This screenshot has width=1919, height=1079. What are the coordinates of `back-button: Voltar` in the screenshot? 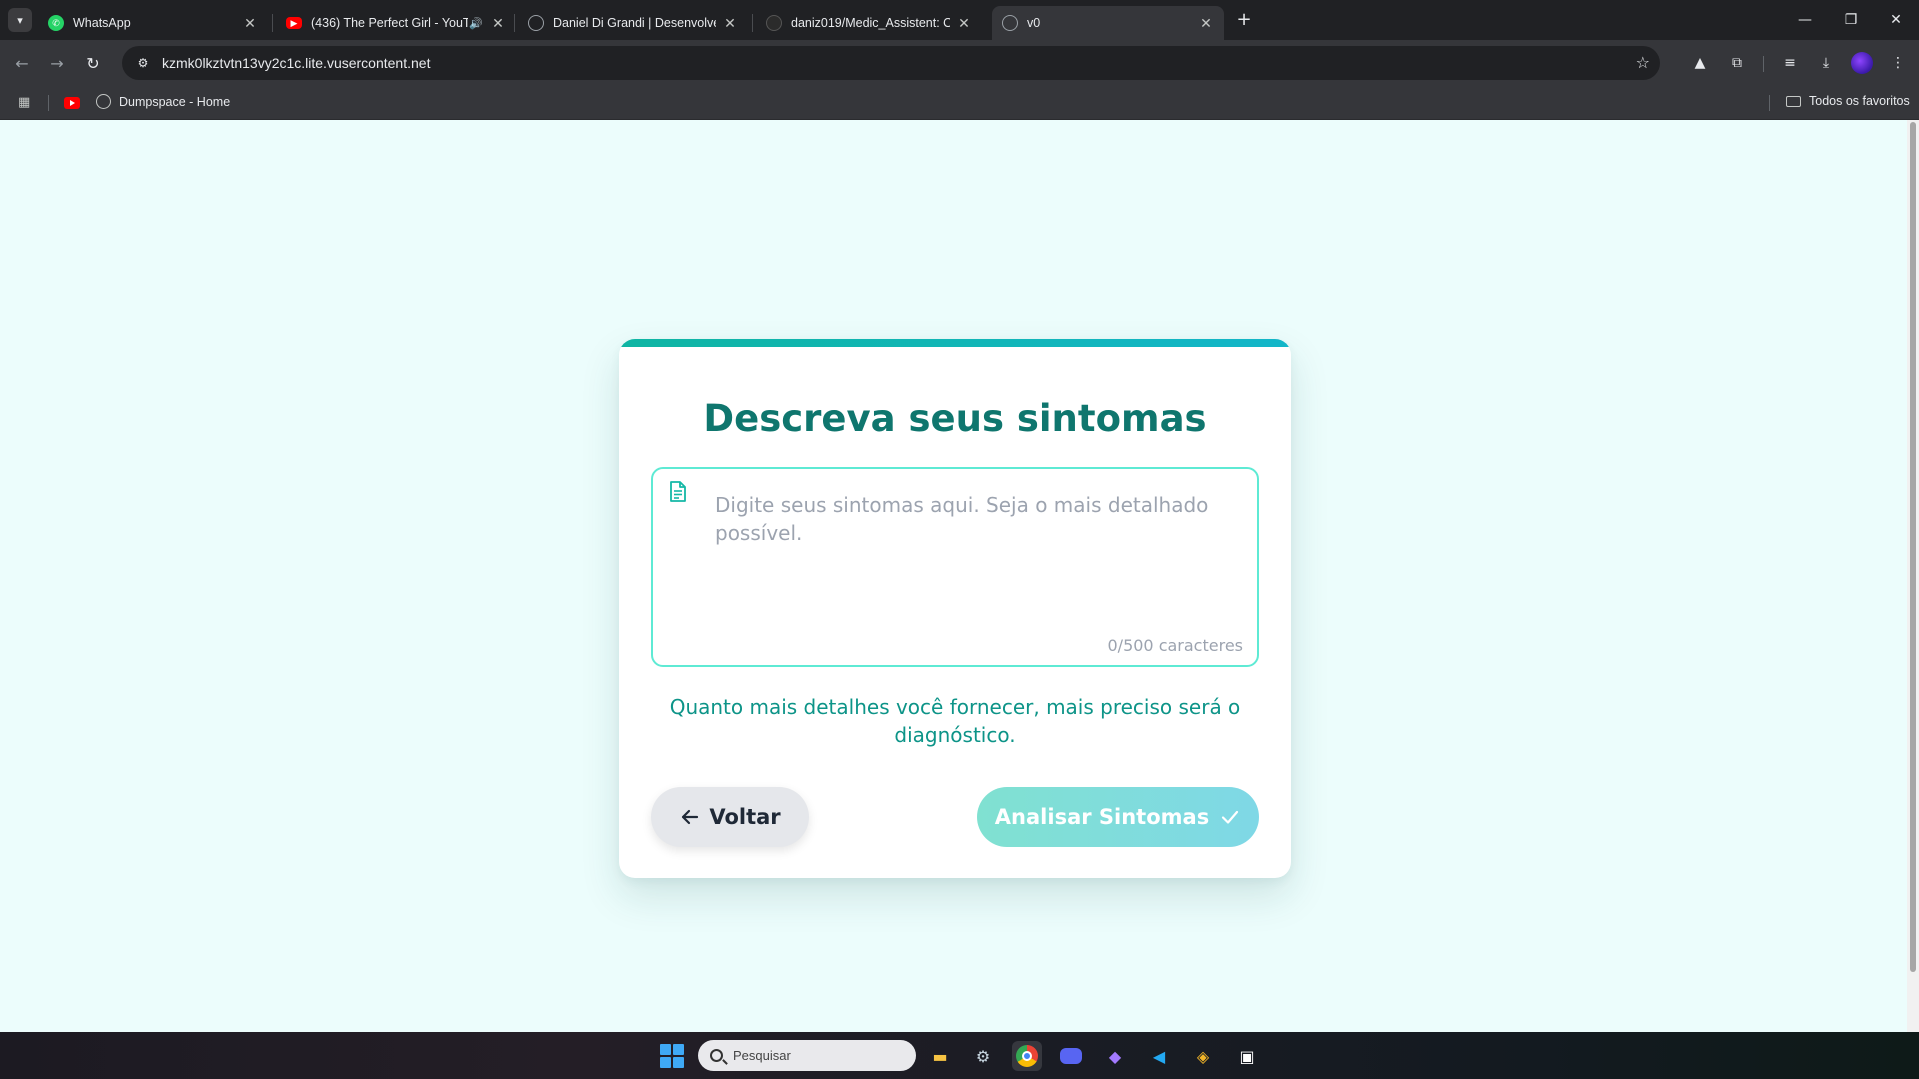 It's located at (730, 817).